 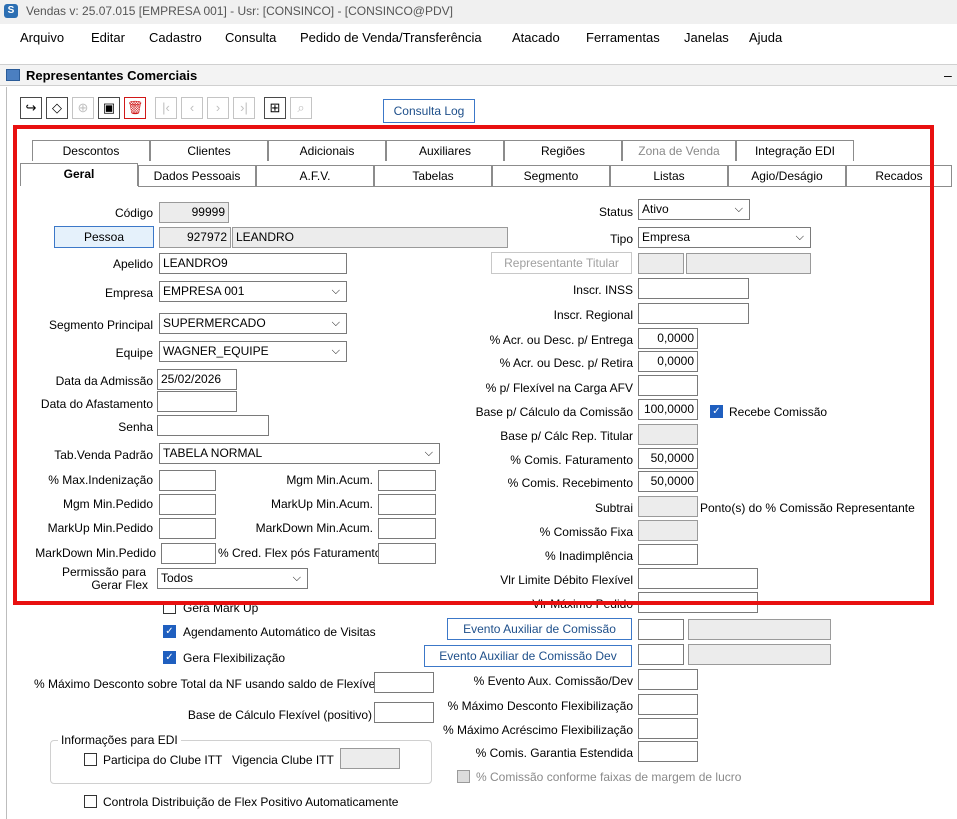 I want to click on tab-recados: Recados, so click(x=899, y=175).